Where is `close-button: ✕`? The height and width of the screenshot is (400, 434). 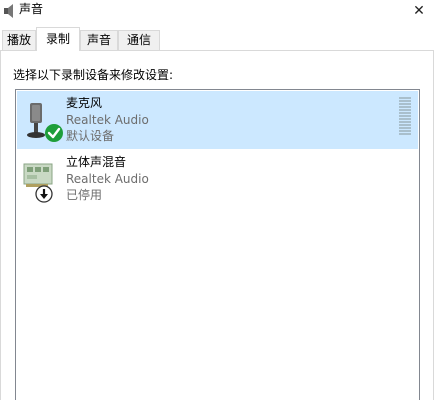 close-button: ✕ is located at coordinates (419, 11).